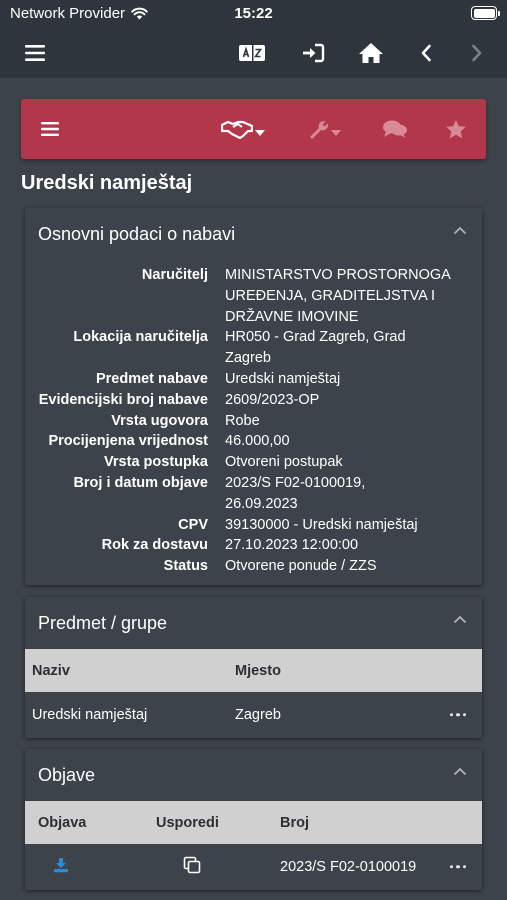 The height and width of the screenshot is (900, 507). Describe the element at coordinates (345, 462) in the screenshot. I see `detail-value: Otvoreni postupak` at that location.